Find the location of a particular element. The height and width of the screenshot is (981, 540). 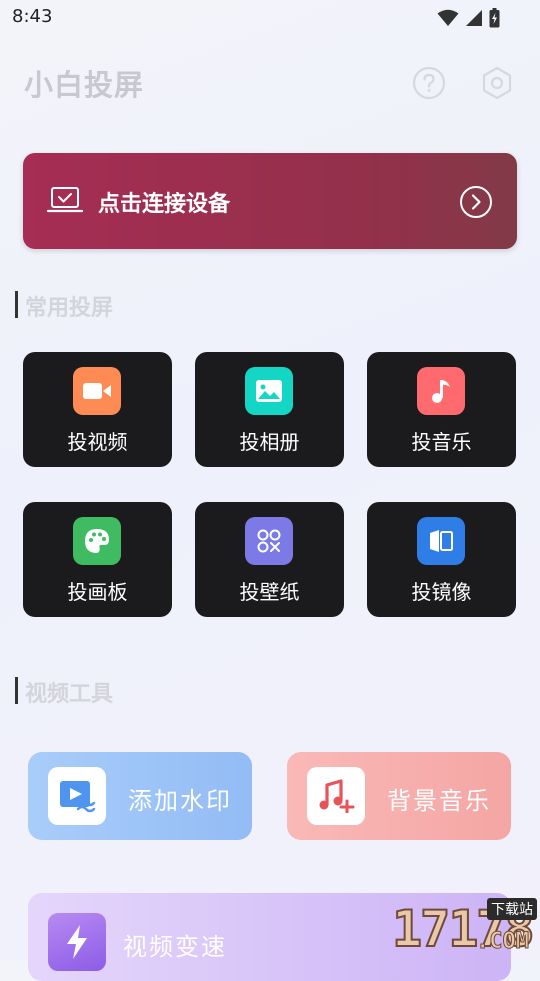

status-icons is located at coordinates (468, 18).